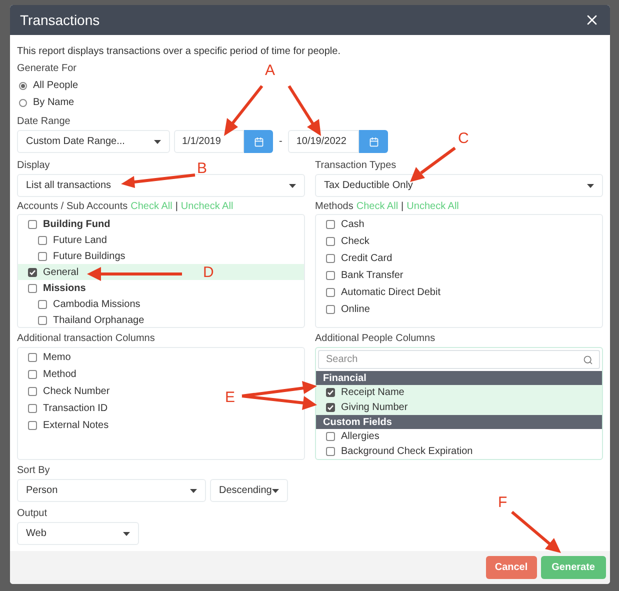  I want to click on checkbox-label: Automatic Direct Debit, so click(390, 293).